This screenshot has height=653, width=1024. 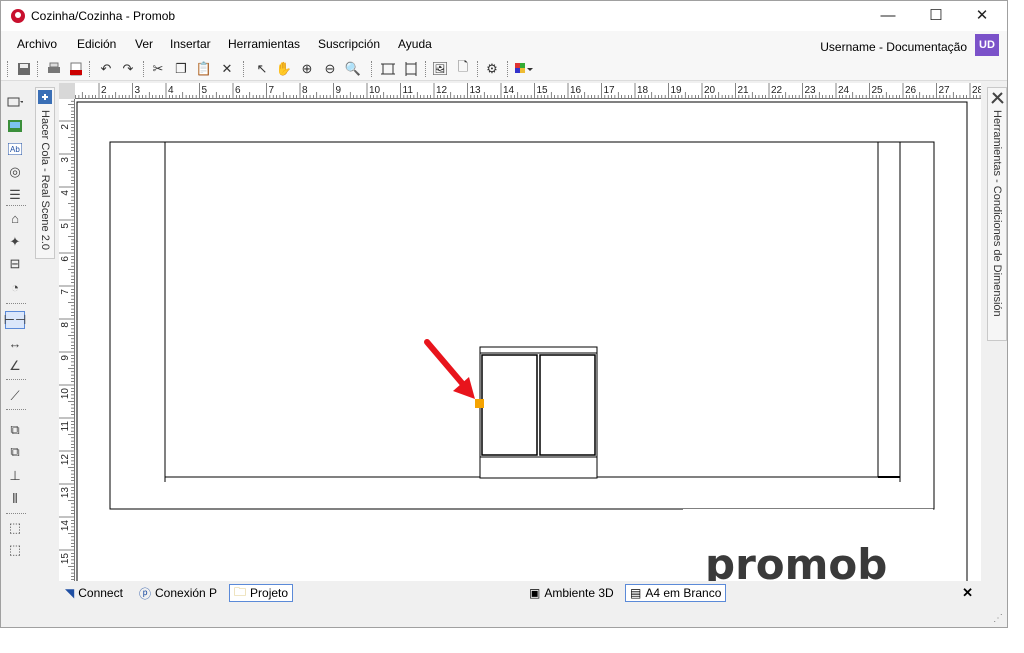 What do you see at coordinates (982, 16) in the screenshot?
I see `close-button: ✕` at bounding box center [982, 16].